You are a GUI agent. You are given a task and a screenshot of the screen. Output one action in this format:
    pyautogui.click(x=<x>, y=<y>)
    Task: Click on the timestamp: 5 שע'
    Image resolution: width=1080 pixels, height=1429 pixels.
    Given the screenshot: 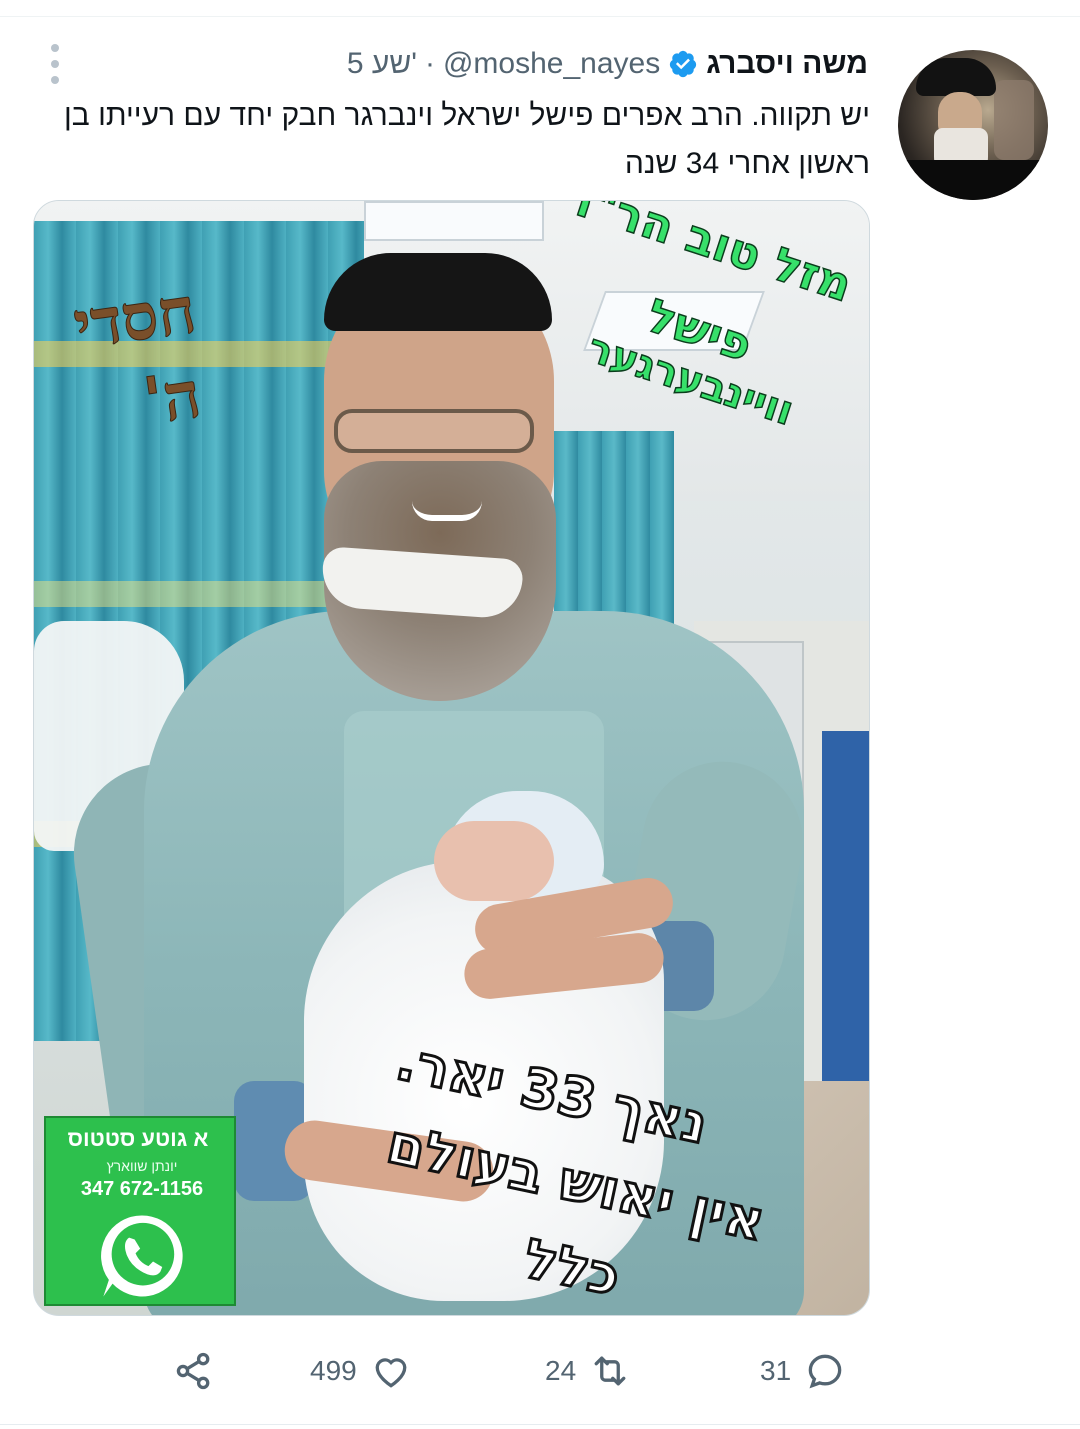 What is the action you would take?
    pyautogui.click(x=382, y=64)
    